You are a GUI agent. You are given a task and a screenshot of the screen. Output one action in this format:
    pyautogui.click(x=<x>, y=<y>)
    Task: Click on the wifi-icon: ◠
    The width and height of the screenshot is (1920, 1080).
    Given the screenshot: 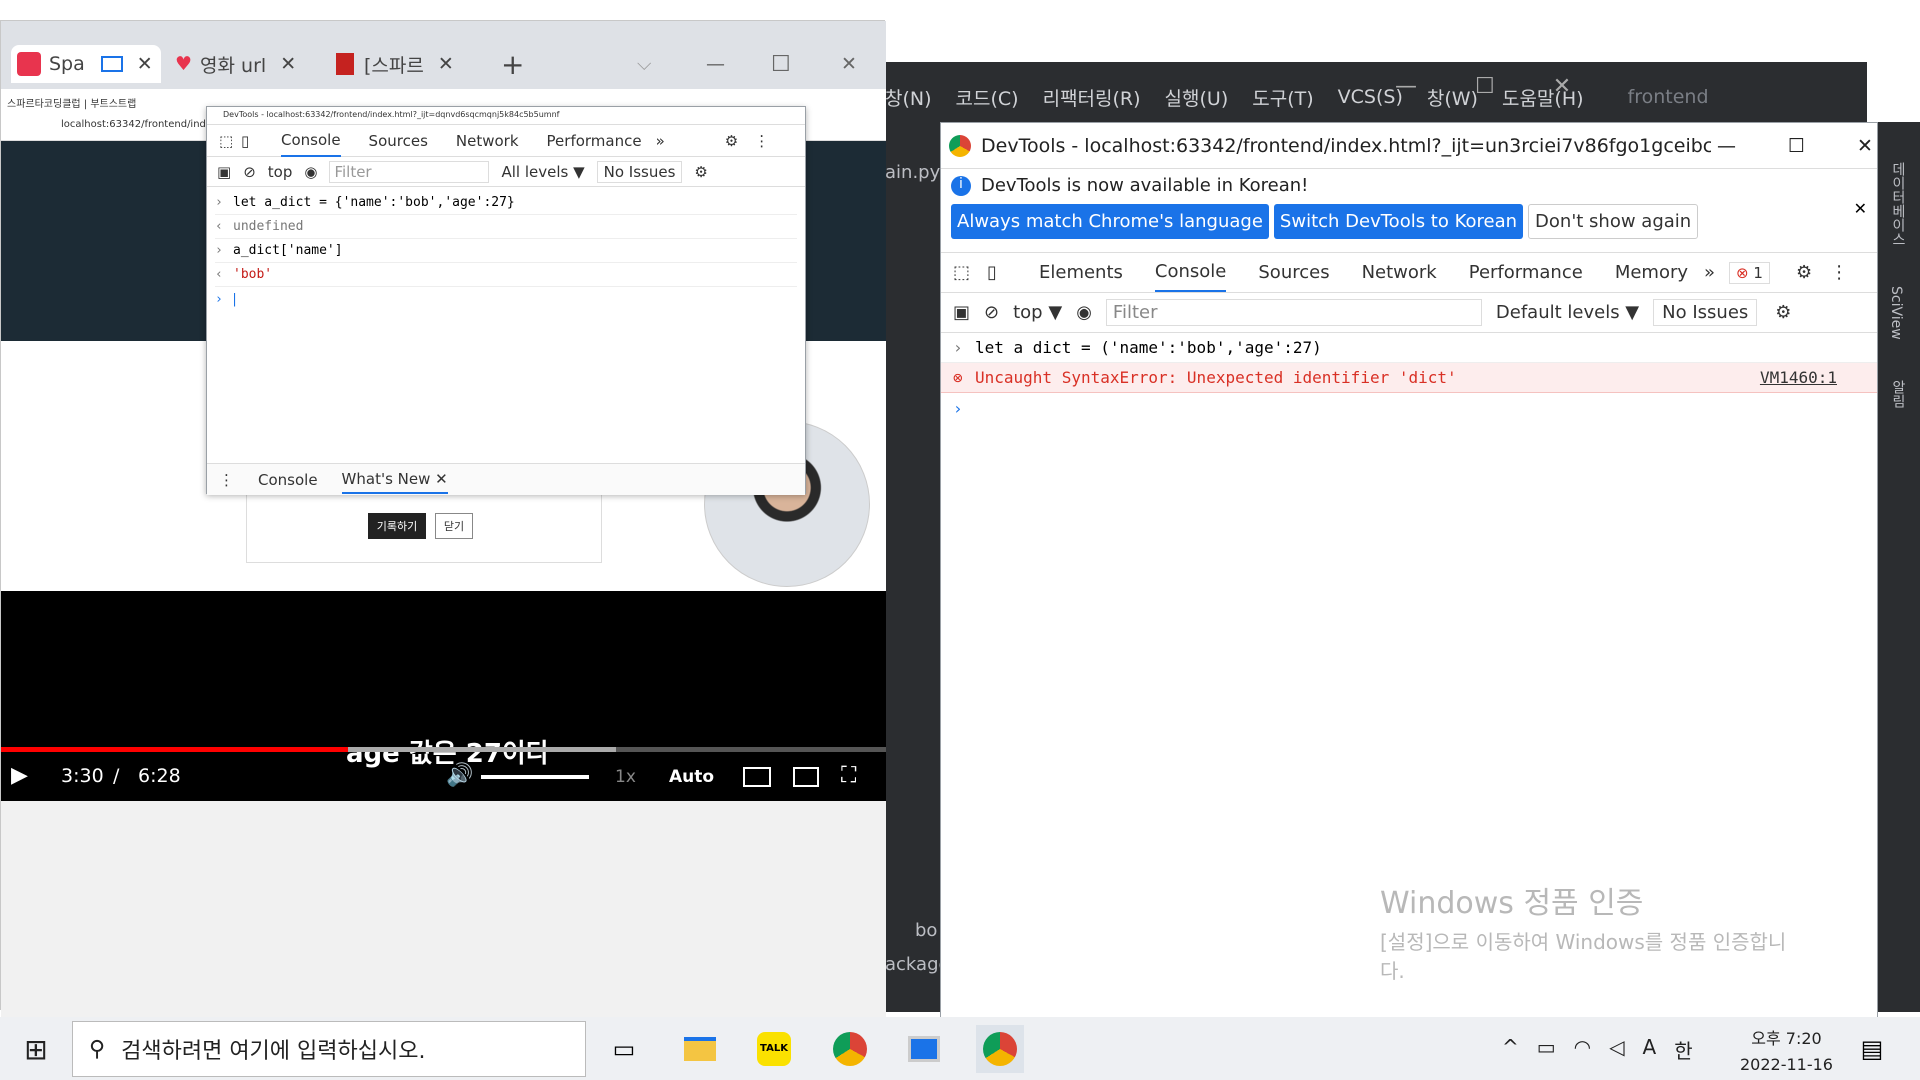 What is the action you would take?
    pyautogui.click(x=1582, y=1049)
    